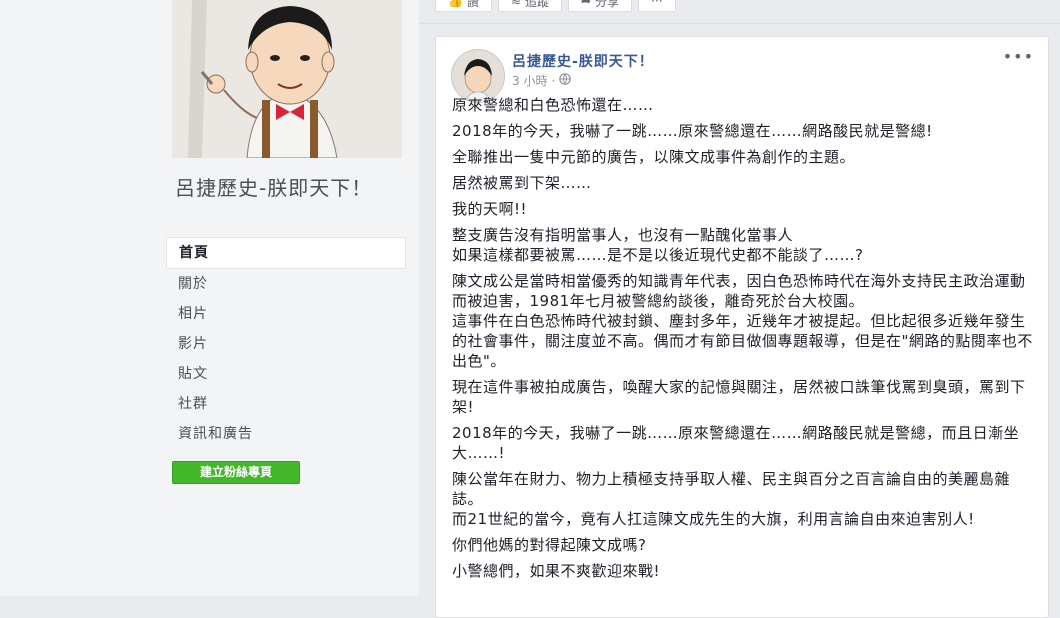 This screenshot has width=1060, height=618. I want to click on nav-item-photos: 相片, so click(286, 314).